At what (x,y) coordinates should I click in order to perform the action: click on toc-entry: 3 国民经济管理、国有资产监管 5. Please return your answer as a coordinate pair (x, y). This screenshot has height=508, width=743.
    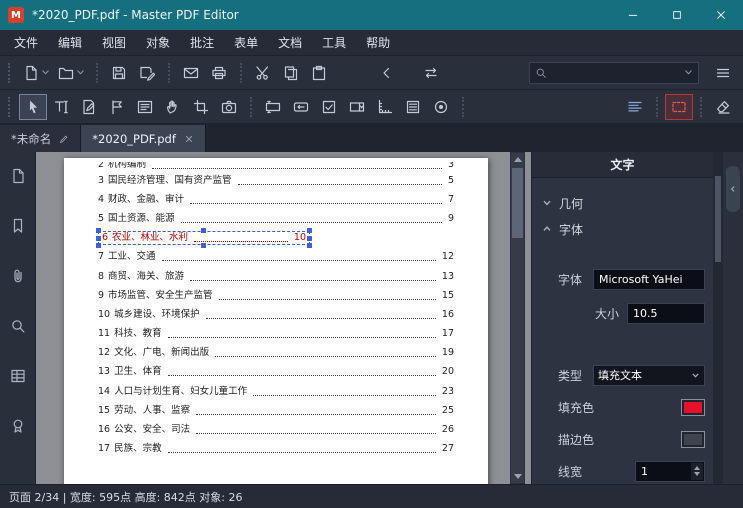
    Looking at the image, I should click on (276, 180).